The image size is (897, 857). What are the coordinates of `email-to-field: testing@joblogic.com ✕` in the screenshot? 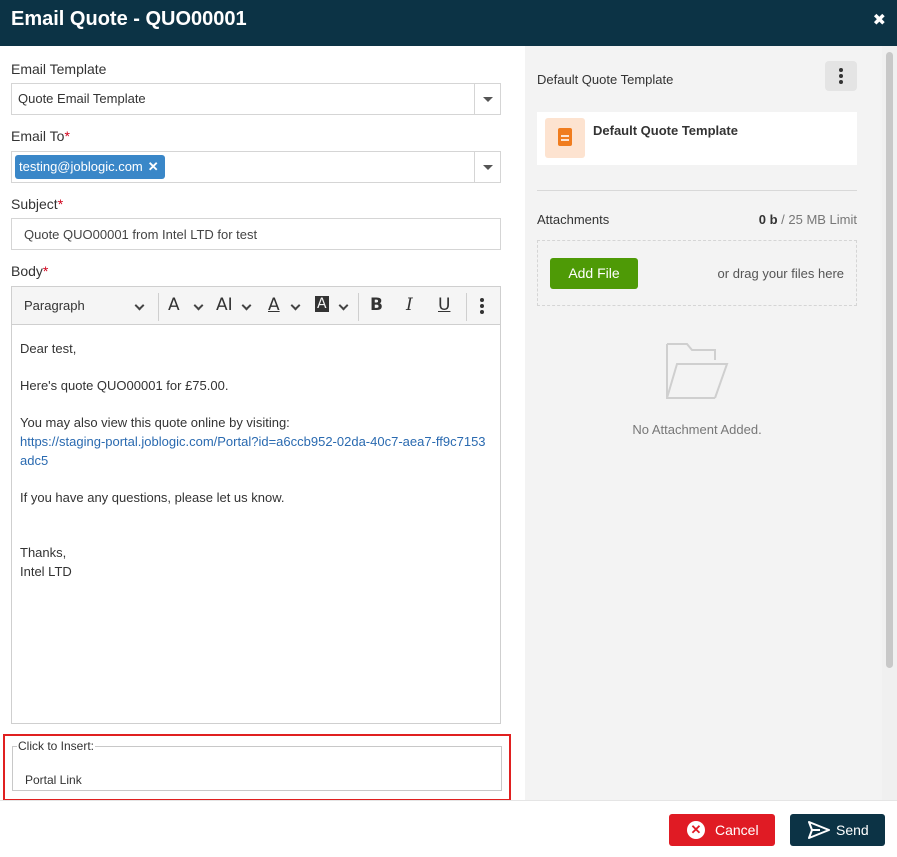 It's located at (256, 167).